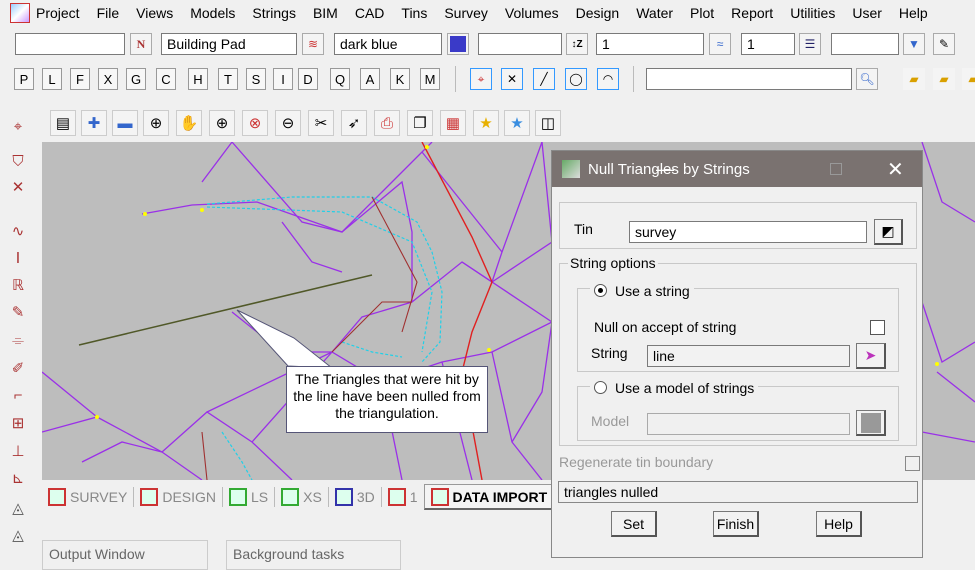 Image resolution: width=975 pixels, height=570 pixels. Describe the element at coordinates (768, 44) in the screenshot. I see `weight-input: 1` at that location.